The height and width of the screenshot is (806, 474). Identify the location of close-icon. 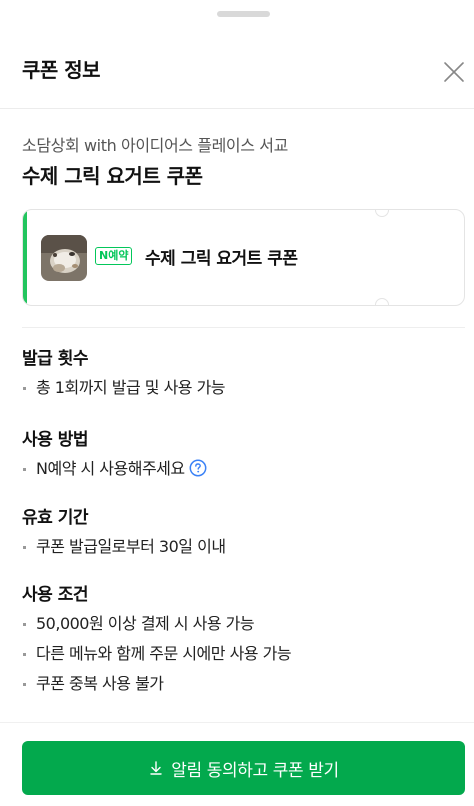
(454, 72).